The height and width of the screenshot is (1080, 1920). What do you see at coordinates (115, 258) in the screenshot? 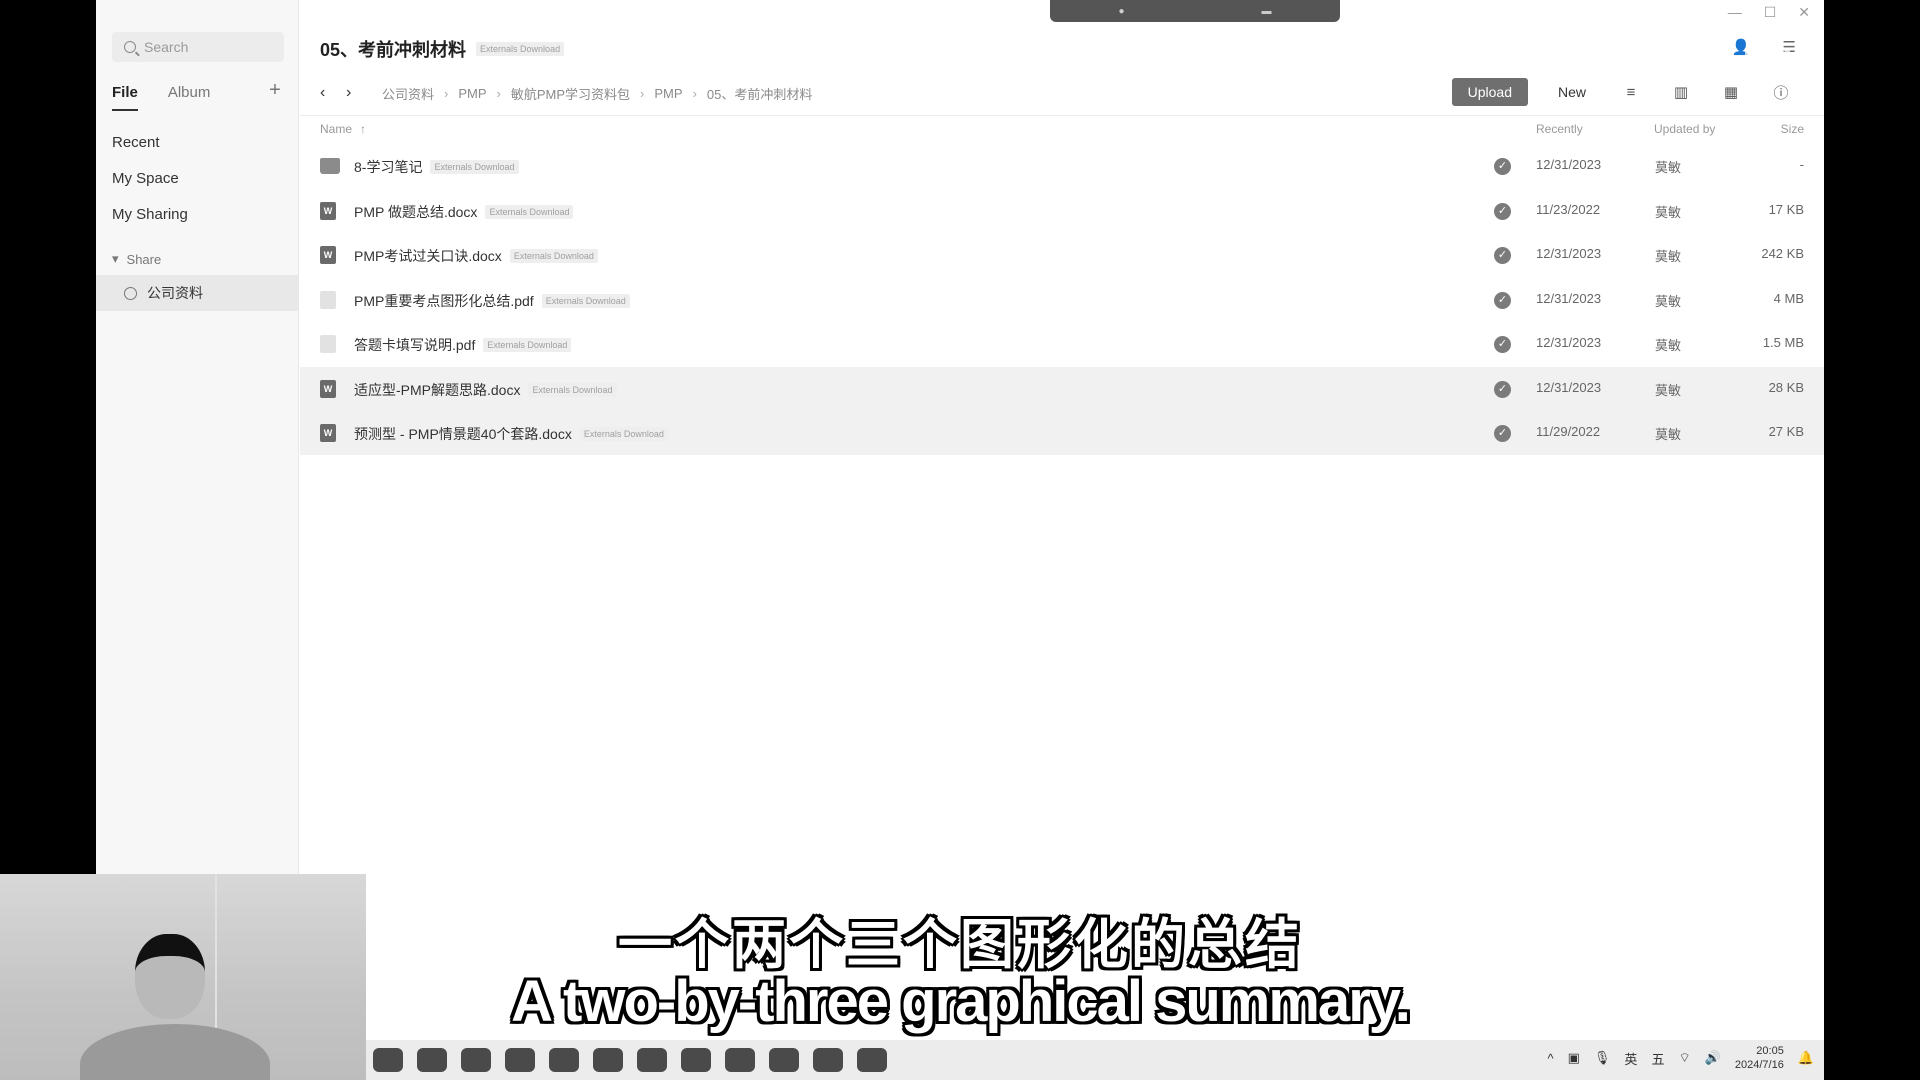
I see `caret-down-icon: ▾` at bounding box center [115, 258].